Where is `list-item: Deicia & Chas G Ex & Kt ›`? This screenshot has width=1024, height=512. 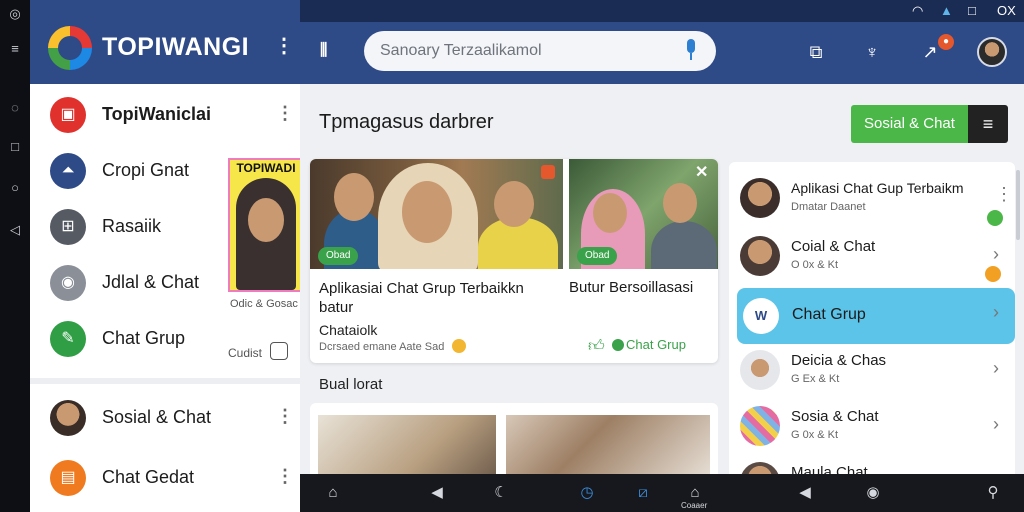
list-item: Deicia & Chas G Ex & Kt › is located at coordinates (872, 370).